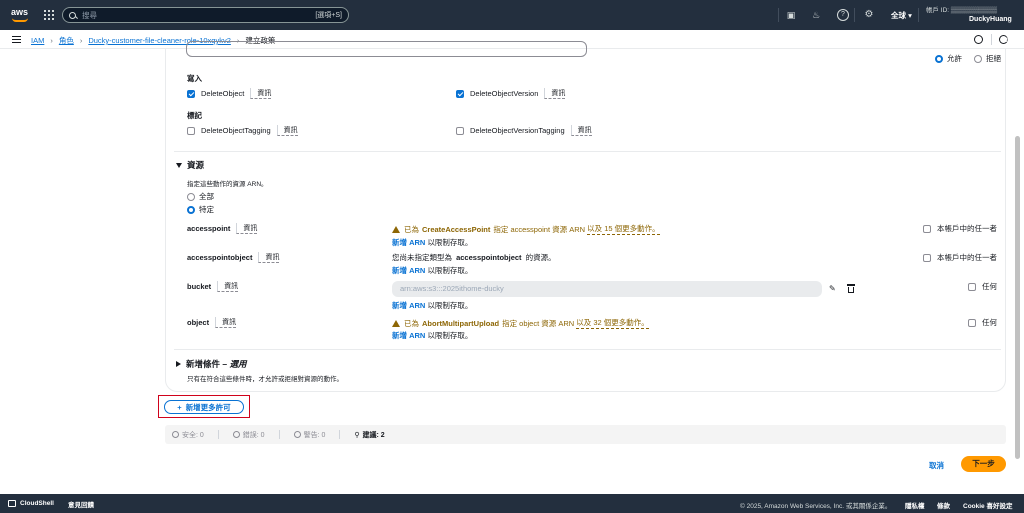  I want to click on effect-allow-label: 允許, so click(954, 58).